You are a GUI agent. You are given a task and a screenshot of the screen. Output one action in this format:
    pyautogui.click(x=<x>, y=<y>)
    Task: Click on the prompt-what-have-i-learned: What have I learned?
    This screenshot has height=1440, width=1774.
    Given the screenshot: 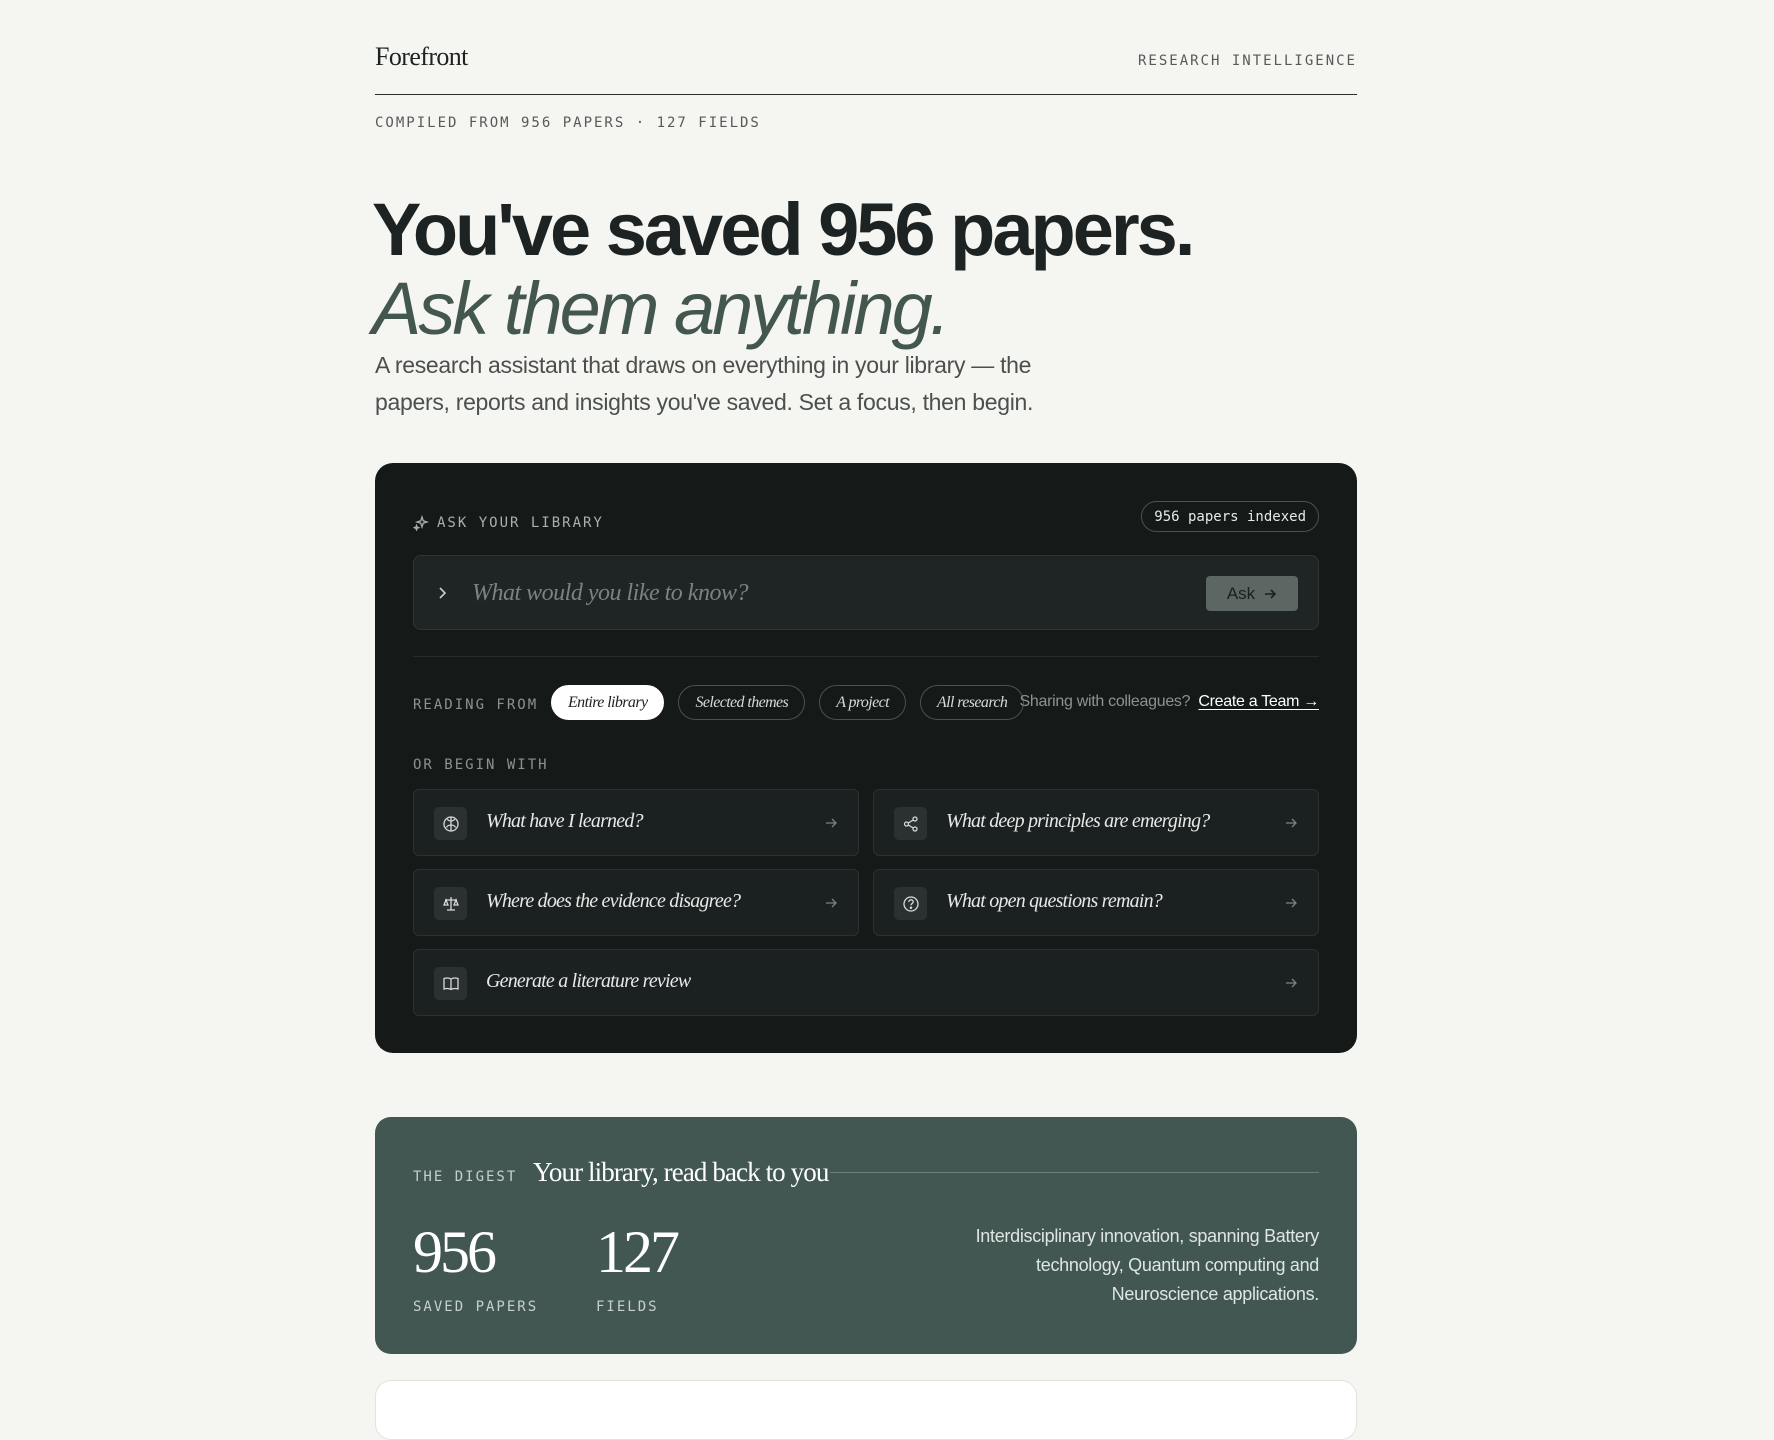 What is the action you would take?
    pyautogui.click(x=636, y=822)
    